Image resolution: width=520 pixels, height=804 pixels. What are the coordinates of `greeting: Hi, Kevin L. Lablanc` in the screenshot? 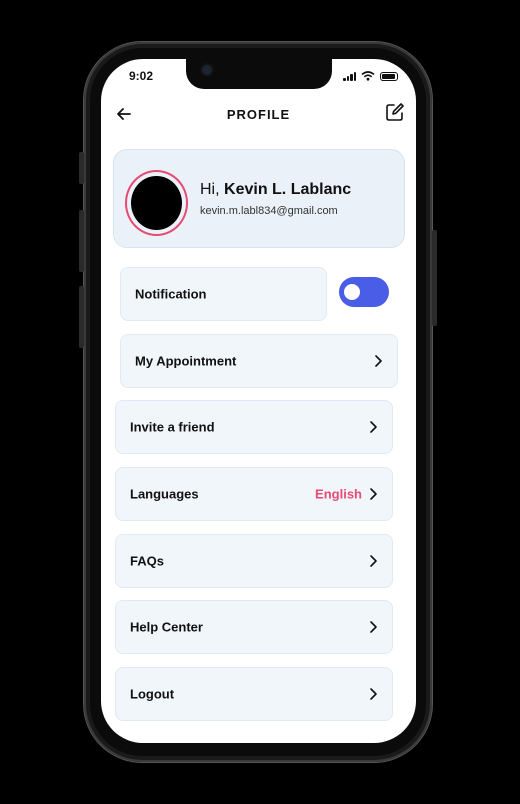 It's located at (275, 190).